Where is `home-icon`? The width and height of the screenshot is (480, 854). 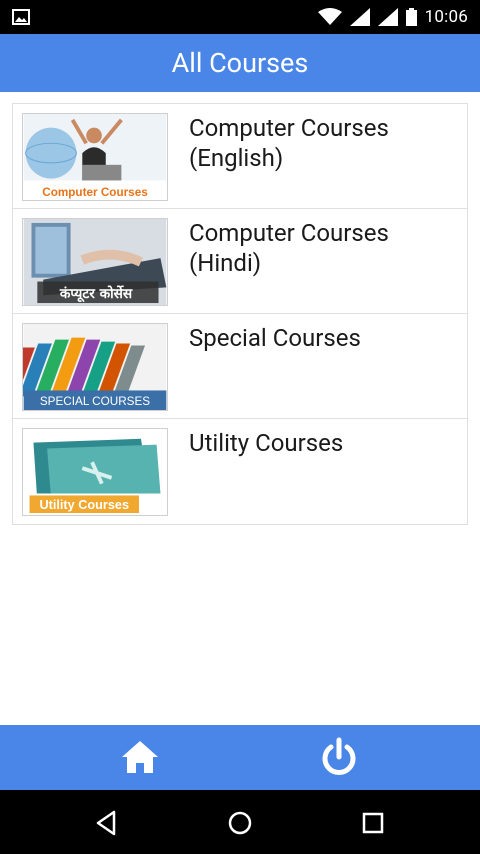
home-icon is located at coordinates (140, 757).